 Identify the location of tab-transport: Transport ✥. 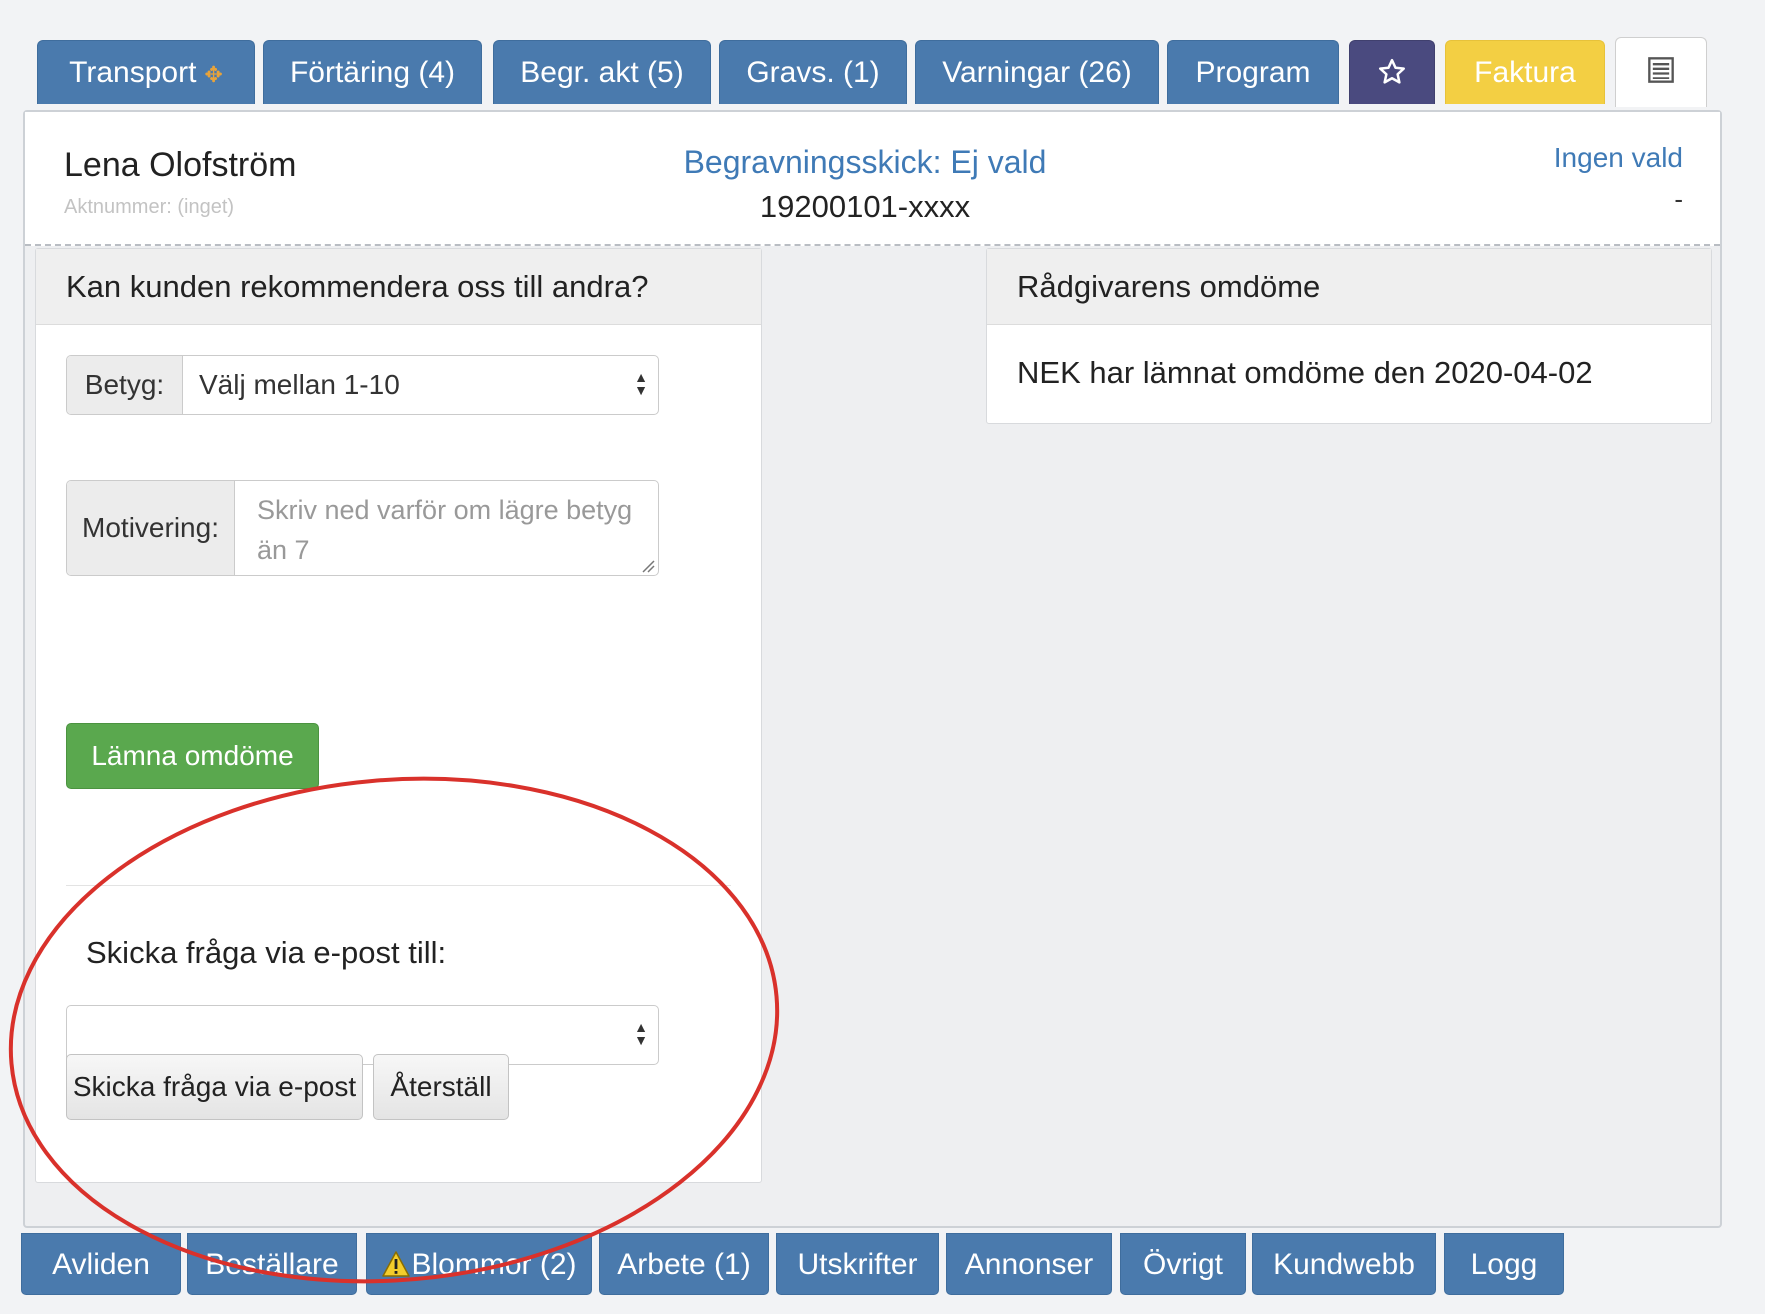
(146, 72).